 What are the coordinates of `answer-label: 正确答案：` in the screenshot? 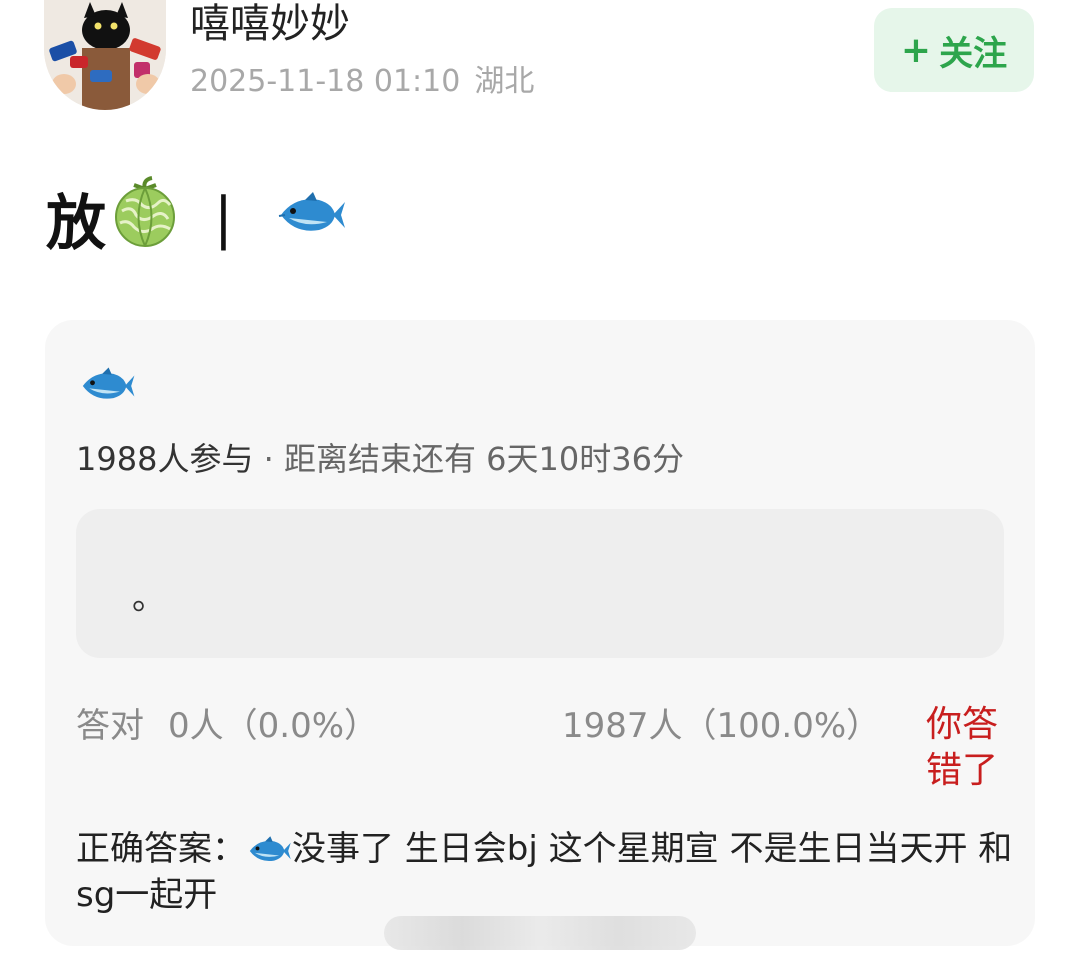 It's located at (161, 849).